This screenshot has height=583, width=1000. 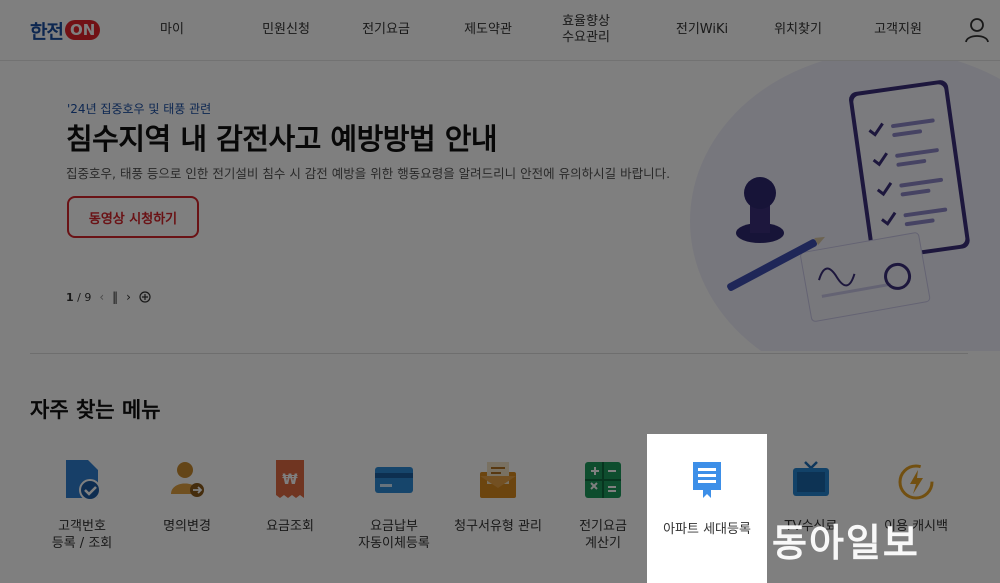 What do you see at coordinates (187, 479) in the screenshot?
I see `user-change-icon` at bounding box center [187, 479].